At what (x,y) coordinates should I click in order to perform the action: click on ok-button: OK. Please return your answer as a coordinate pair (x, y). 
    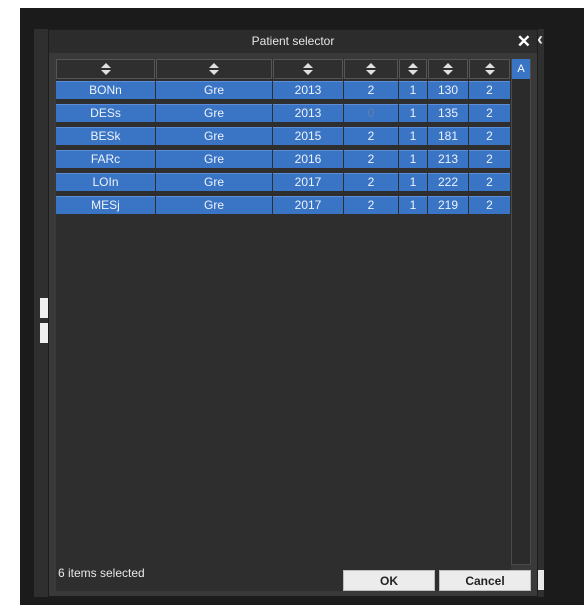
    Looking at the image, I should click on (389, 580).